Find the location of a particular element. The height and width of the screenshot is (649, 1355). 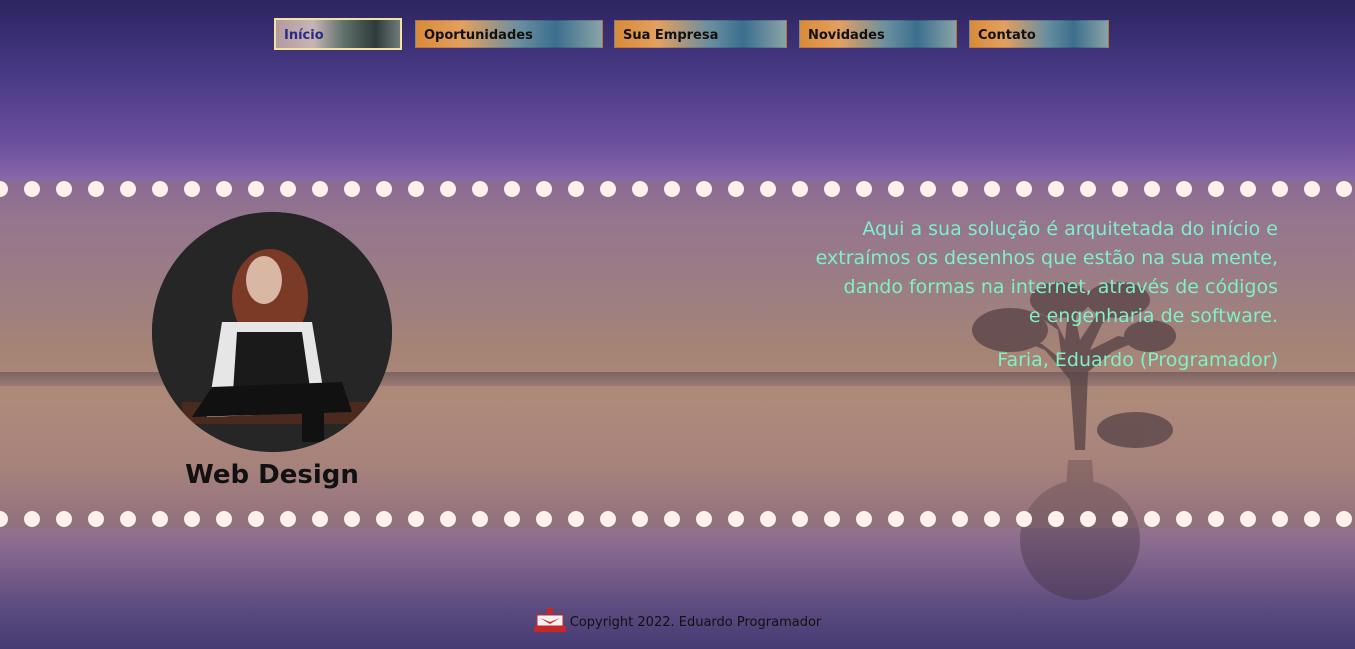

film-perforations-top is located at coordinates (676, 189).